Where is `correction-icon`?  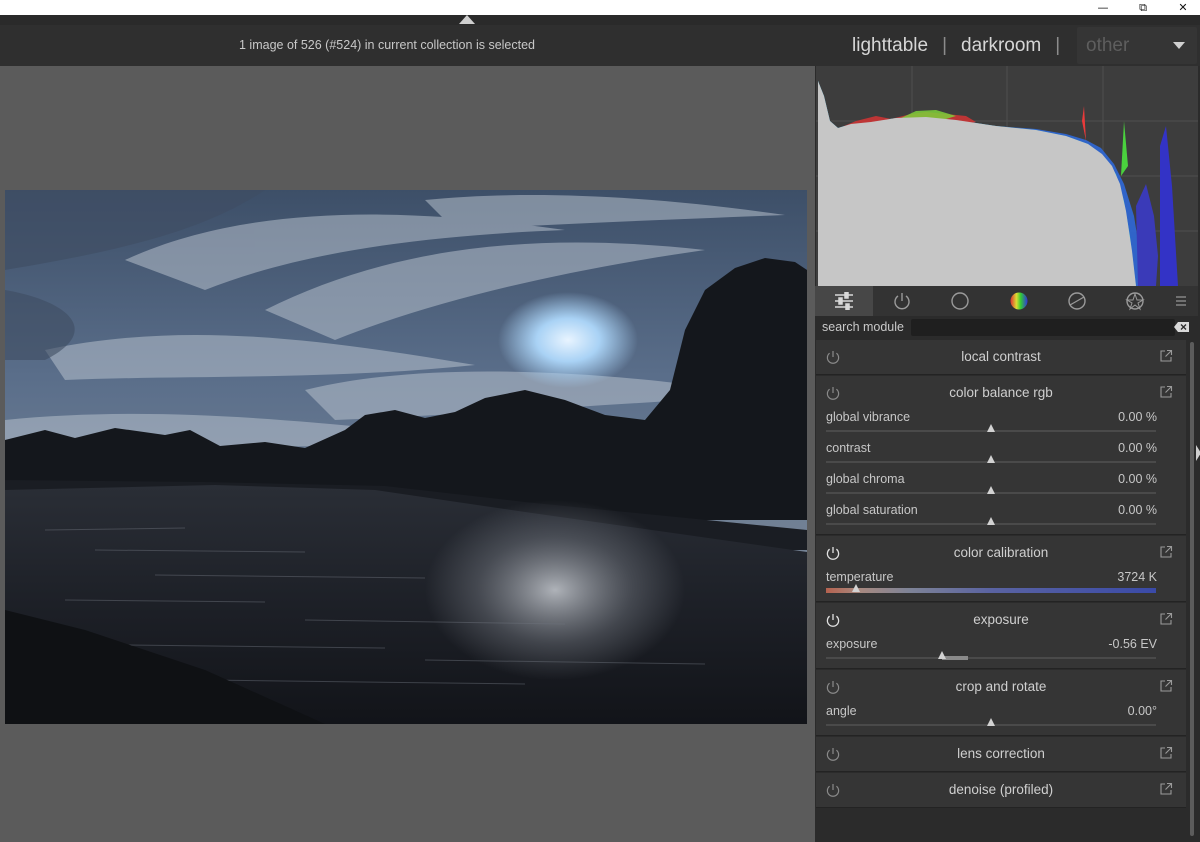
correction-icon is located at coordinates (1077, 301).